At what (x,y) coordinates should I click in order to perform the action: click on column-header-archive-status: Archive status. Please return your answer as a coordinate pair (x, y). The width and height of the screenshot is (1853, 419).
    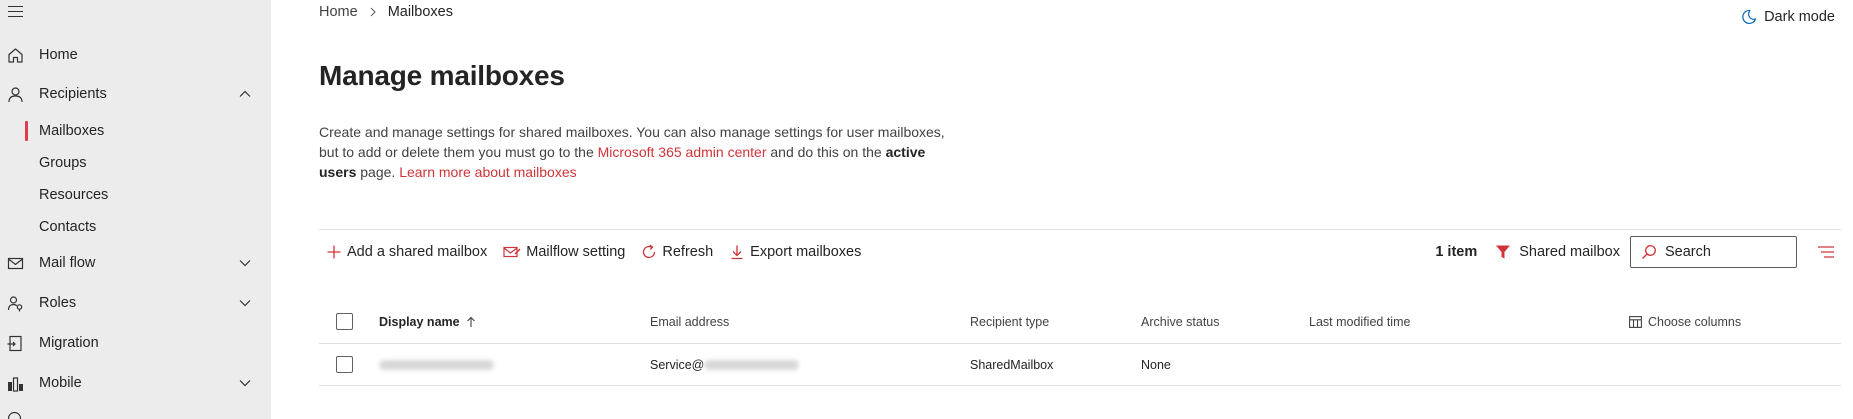
    Looking at the image, I should click on (1180, 321).